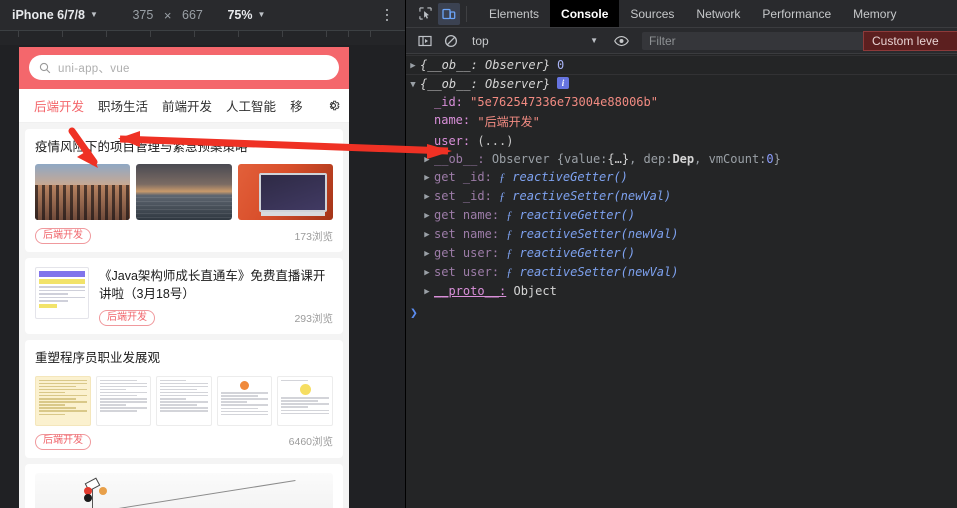 The image size is (957, 508). Describe the element at coordinates (48, 15) in the screenshot. I see `device-name: iPhone 6/7/8` at that location.